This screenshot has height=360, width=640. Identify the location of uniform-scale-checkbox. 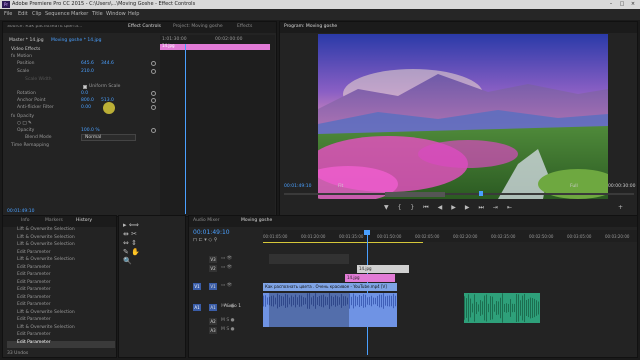
(85, 87).